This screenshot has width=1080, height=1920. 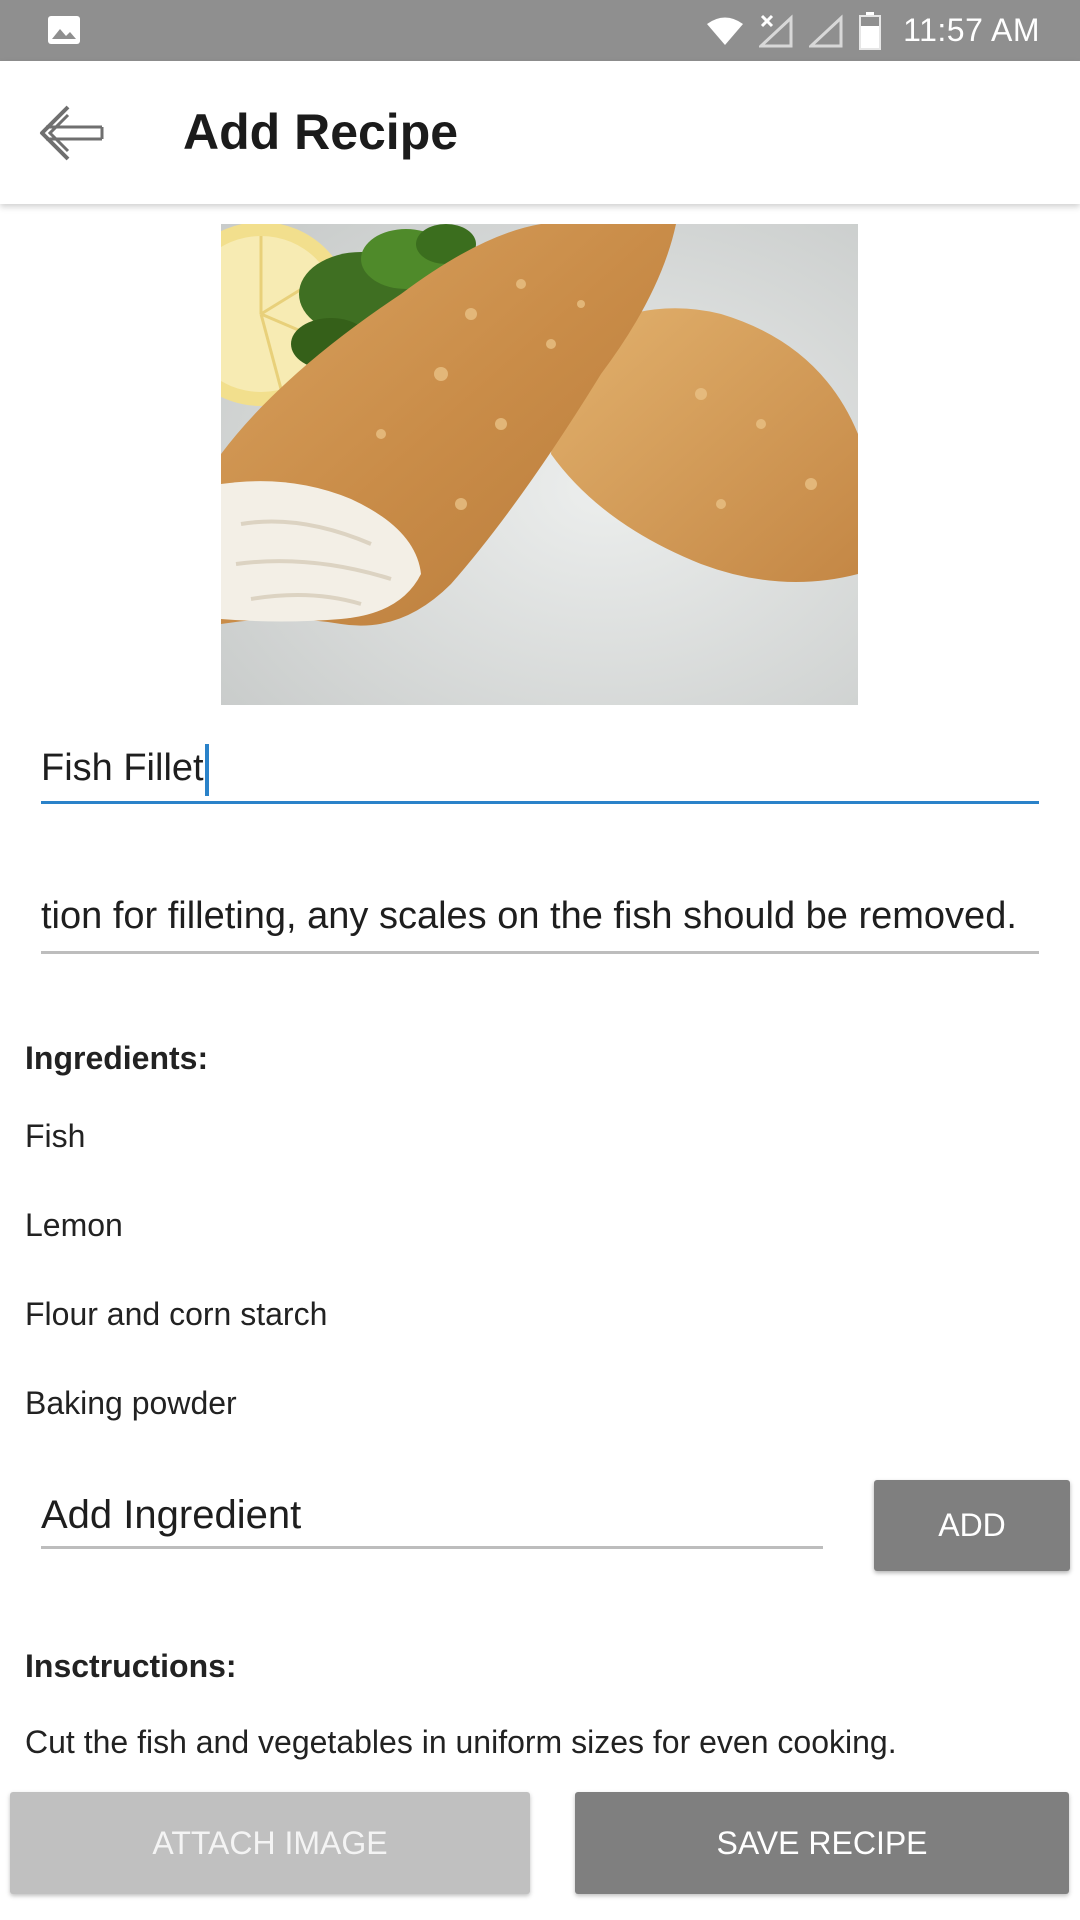 I want to click on ingredient-item: Baking powder, so click(x=131, y=1403).